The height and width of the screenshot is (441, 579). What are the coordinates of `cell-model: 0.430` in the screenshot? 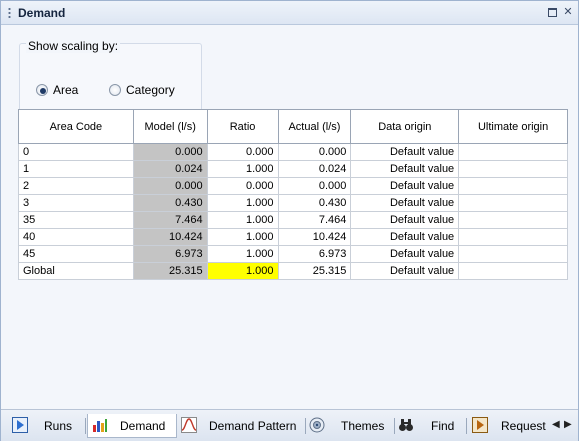 It's located at (170, 203).